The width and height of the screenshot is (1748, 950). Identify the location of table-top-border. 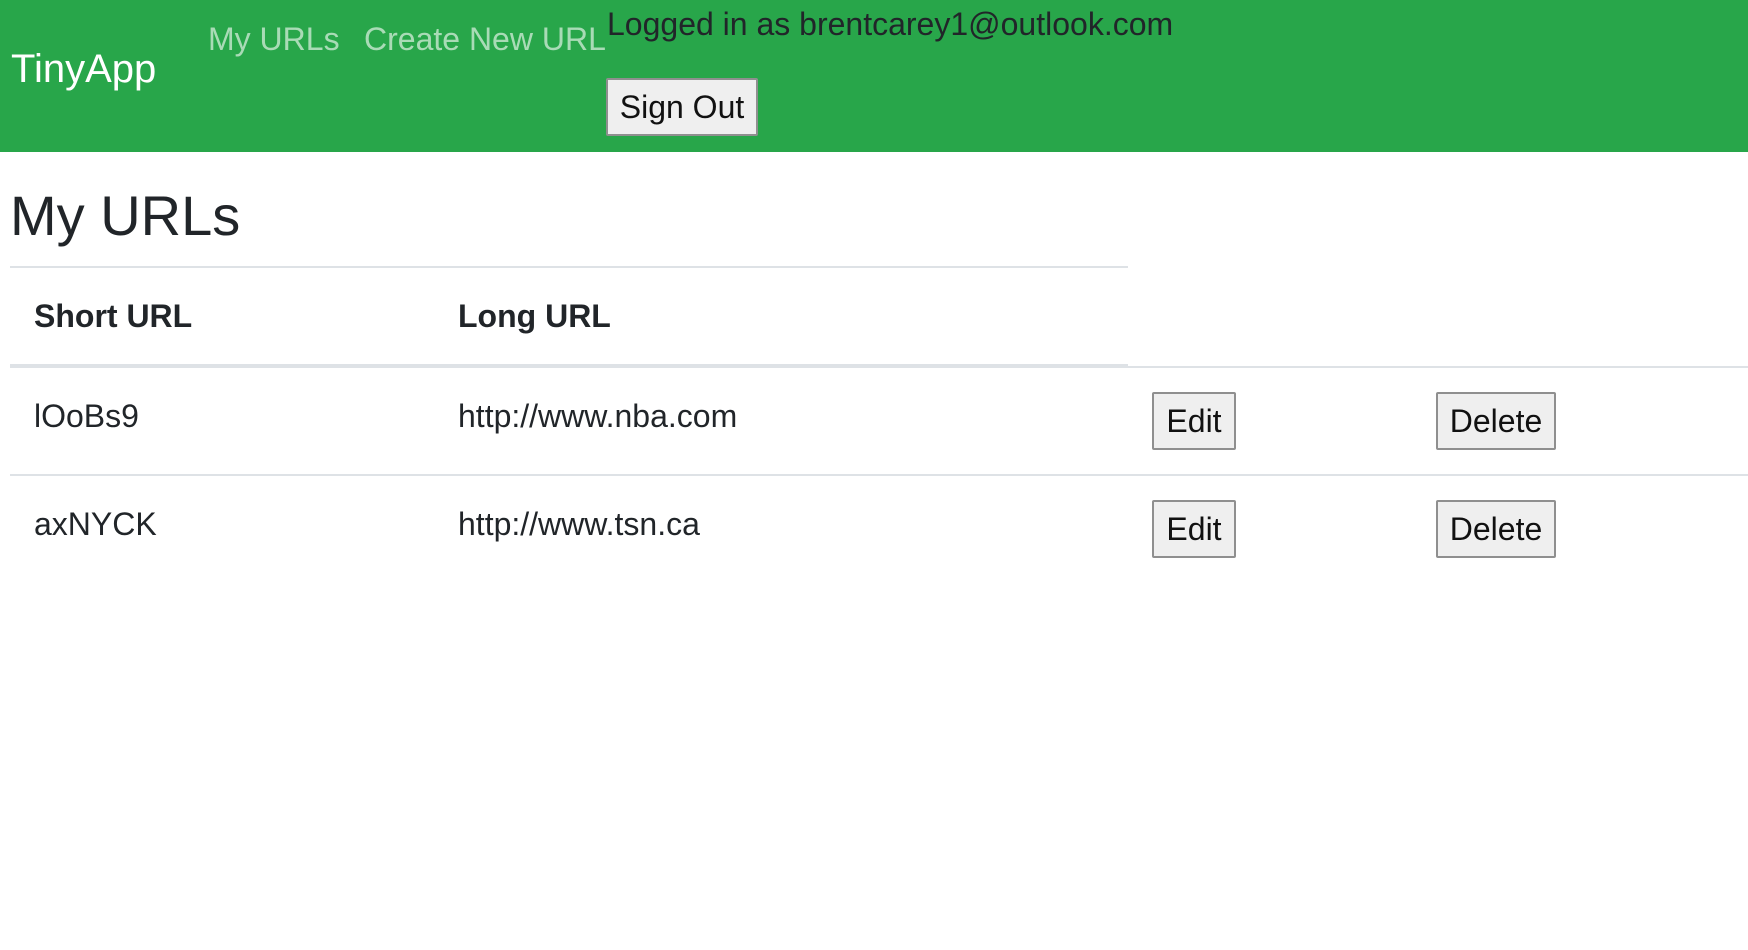
(569, 267).